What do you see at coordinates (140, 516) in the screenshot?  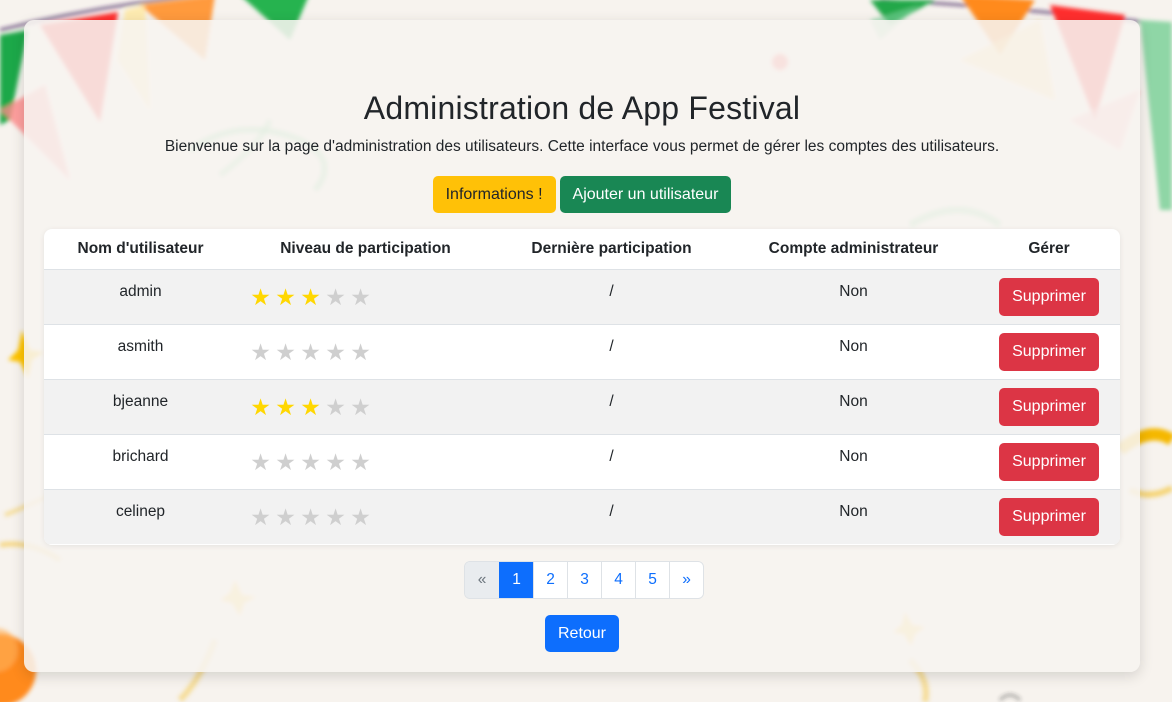 I see `username-cell: celinep` at bounding box center [140, 516].